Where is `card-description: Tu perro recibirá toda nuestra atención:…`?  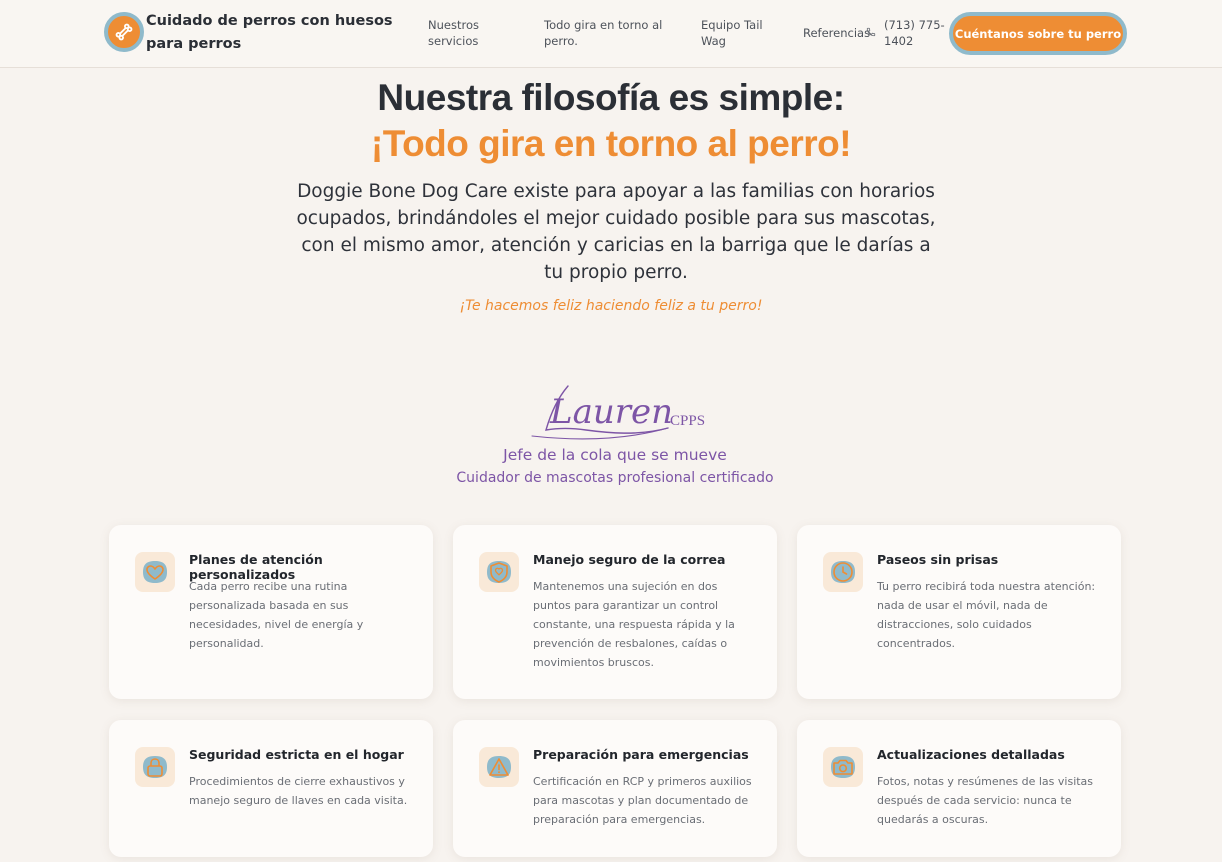
card-description: Tu perro recibirá toda nuestra atención:… is located at coordinates (986, 615).